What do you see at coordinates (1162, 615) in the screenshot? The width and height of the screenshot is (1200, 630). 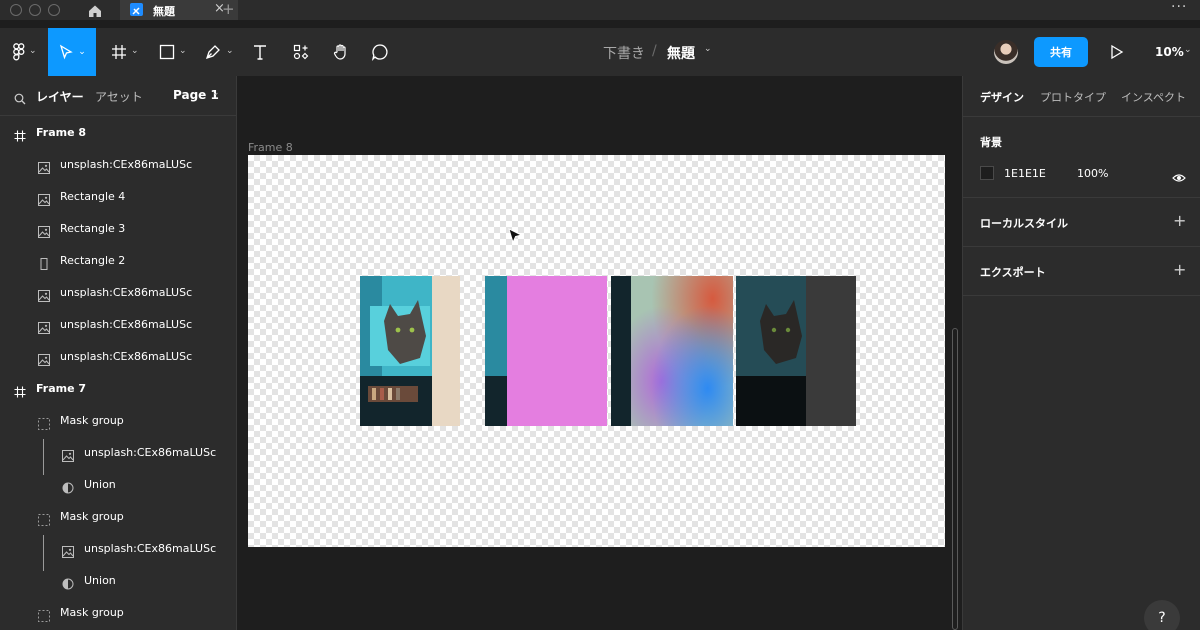 I see `help-button: ?` at bounding box center [1162, 615].